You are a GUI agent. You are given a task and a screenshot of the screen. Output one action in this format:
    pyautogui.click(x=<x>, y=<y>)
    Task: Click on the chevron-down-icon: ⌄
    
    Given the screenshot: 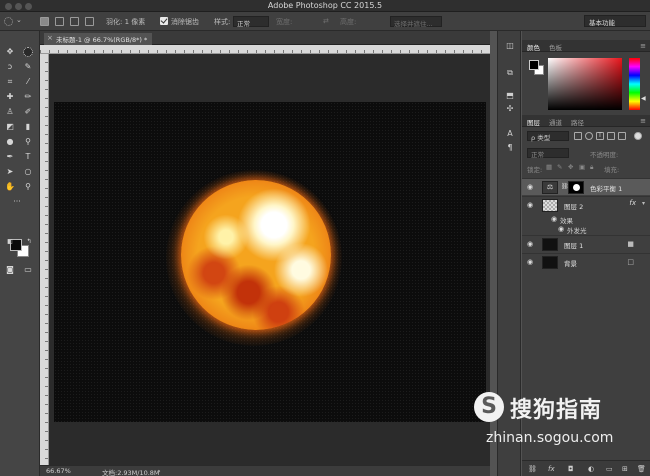 What is the action you would take?
    pyautogui.click(x=19, y=20)
    